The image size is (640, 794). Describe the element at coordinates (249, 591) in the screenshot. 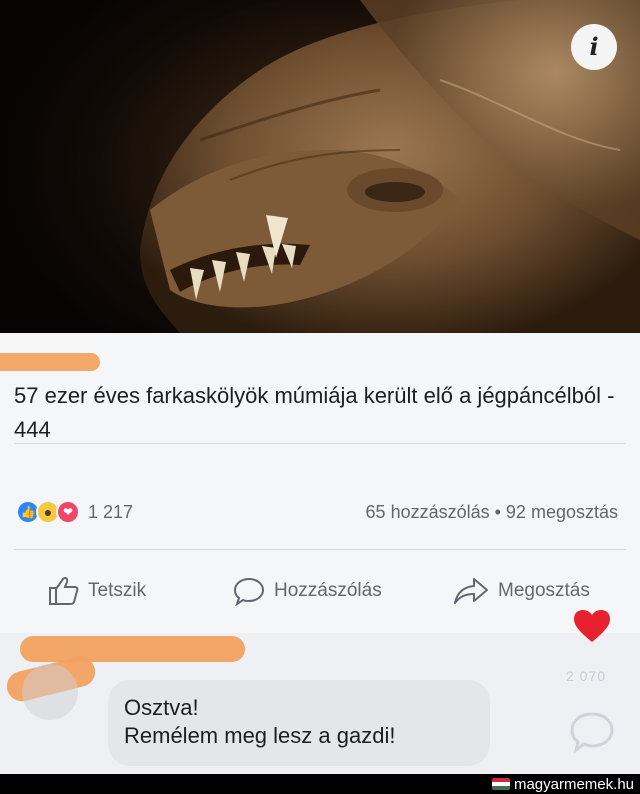

I see `speech-bubble-icon` at that location.